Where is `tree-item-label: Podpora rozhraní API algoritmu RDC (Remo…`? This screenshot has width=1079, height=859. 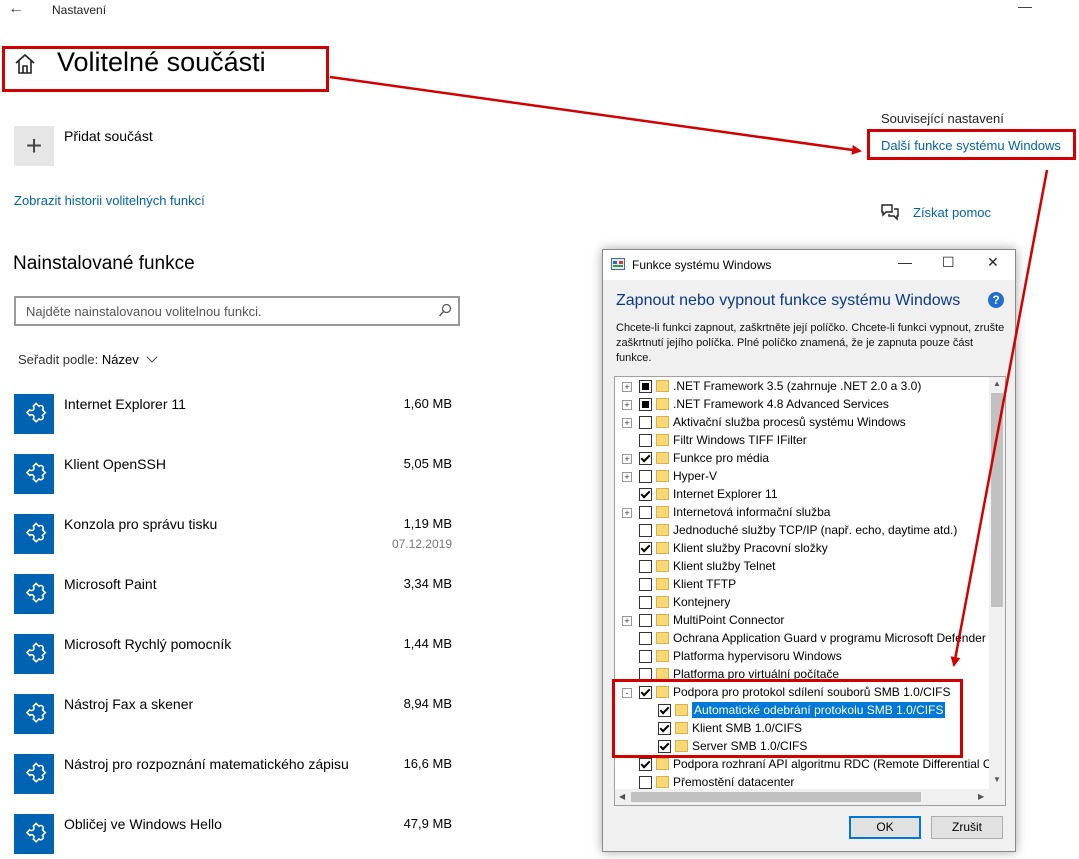
tree-item-label: Podpora rozhraní API algoritmu RDC (Remo… is located at coordinates (836, 764).